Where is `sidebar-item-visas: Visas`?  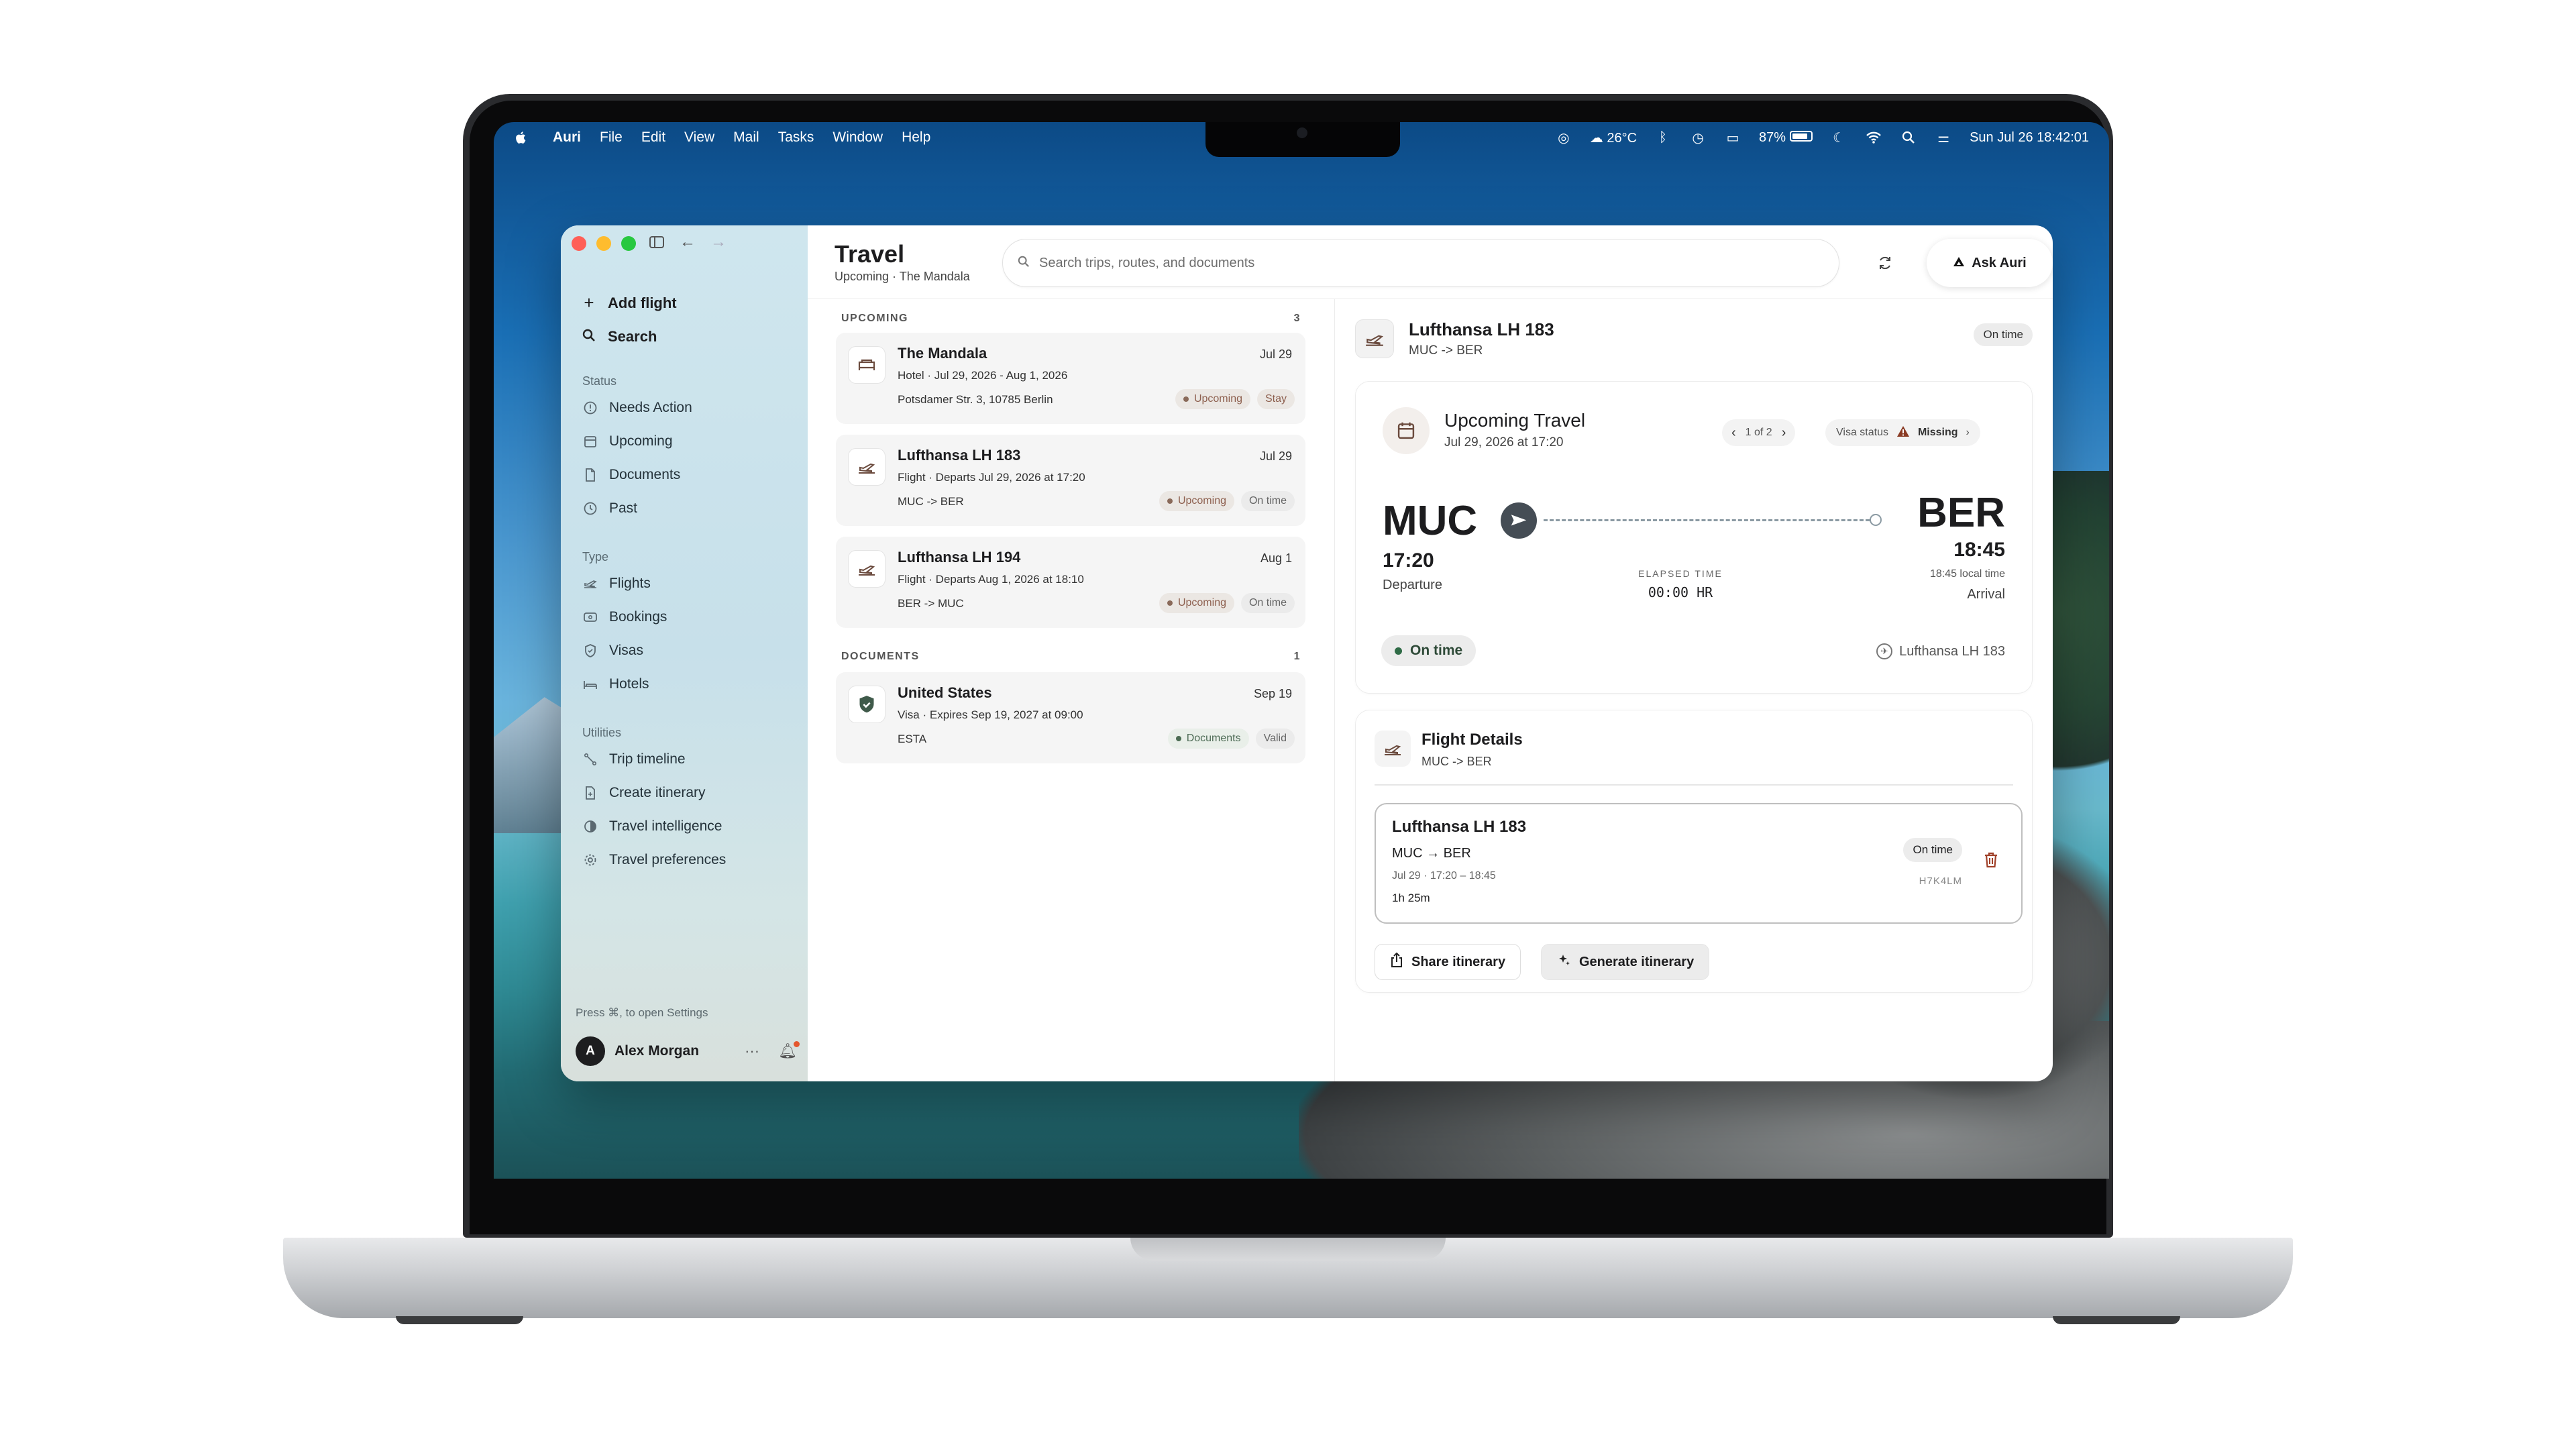
sidebar-item-visas: Visas is located at coordinates (612, 651).